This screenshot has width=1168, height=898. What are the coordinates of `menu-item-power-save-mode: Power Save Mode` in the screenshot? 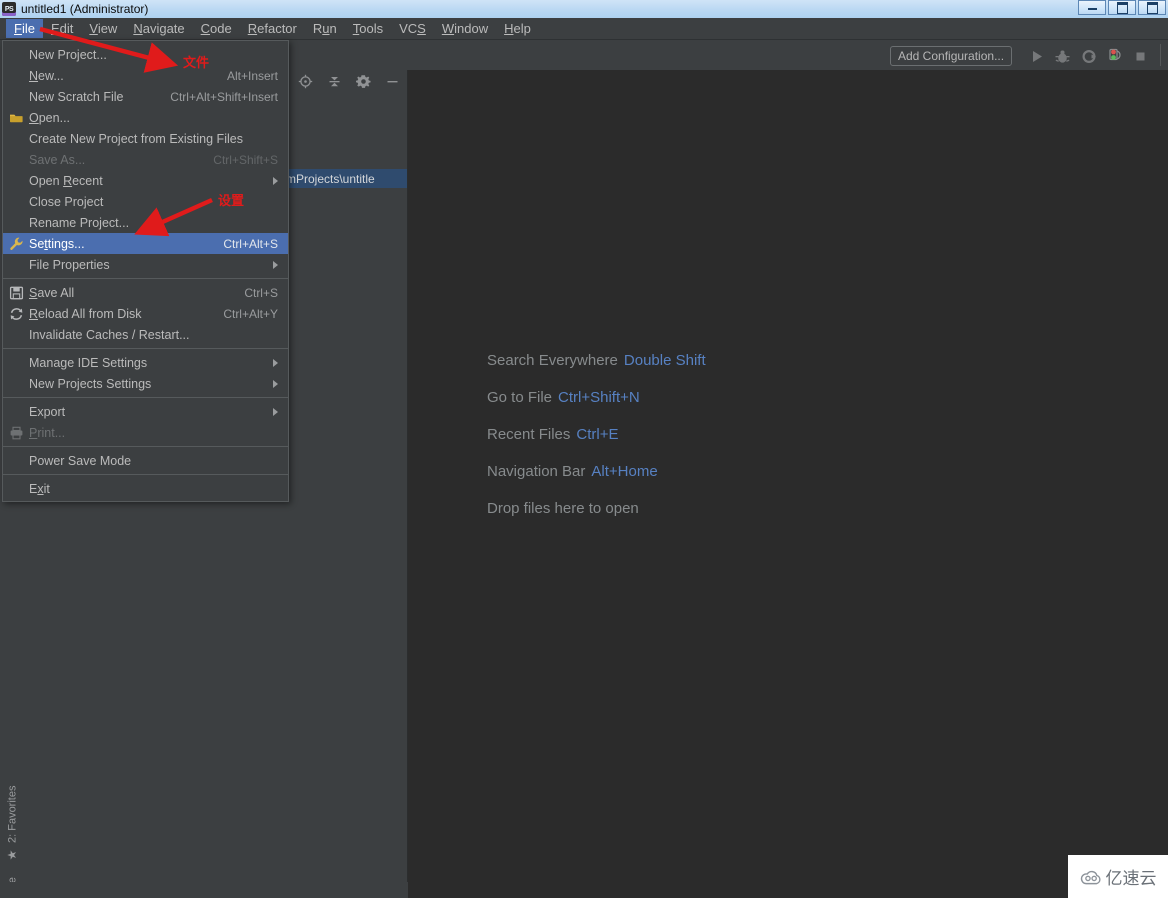 It's located at (145, 460).